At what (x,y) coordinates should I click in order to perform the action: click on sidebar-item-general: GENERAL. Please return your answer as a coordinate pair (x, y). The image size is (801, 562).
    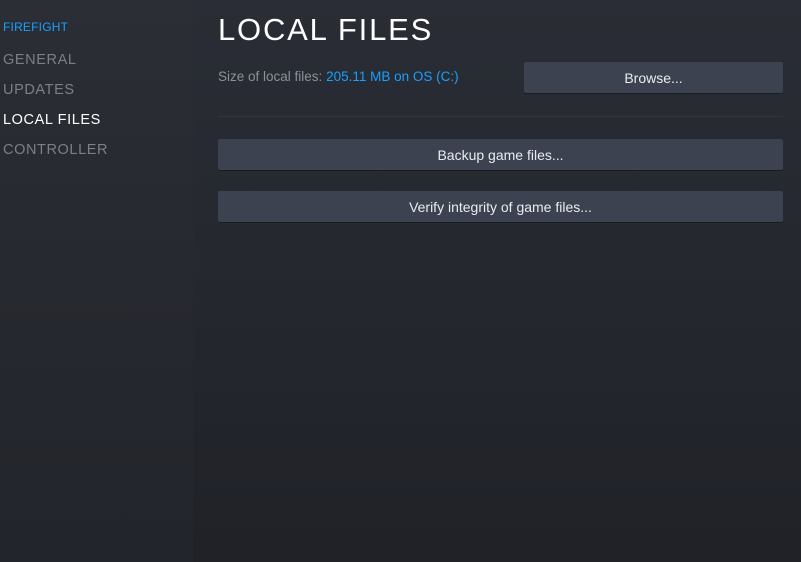
    Looking at the image, I should click on (96, 60).